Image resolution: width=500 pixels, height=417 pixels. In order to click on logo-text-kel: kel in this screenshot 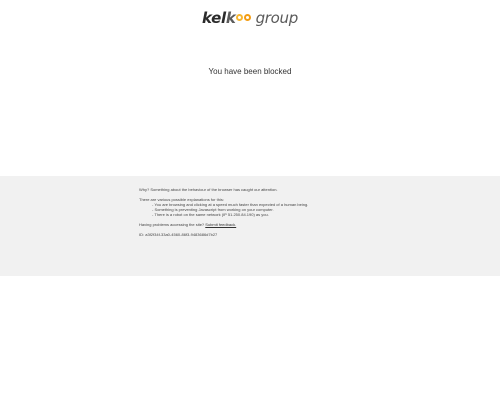, I will do `click(214, 18)`.